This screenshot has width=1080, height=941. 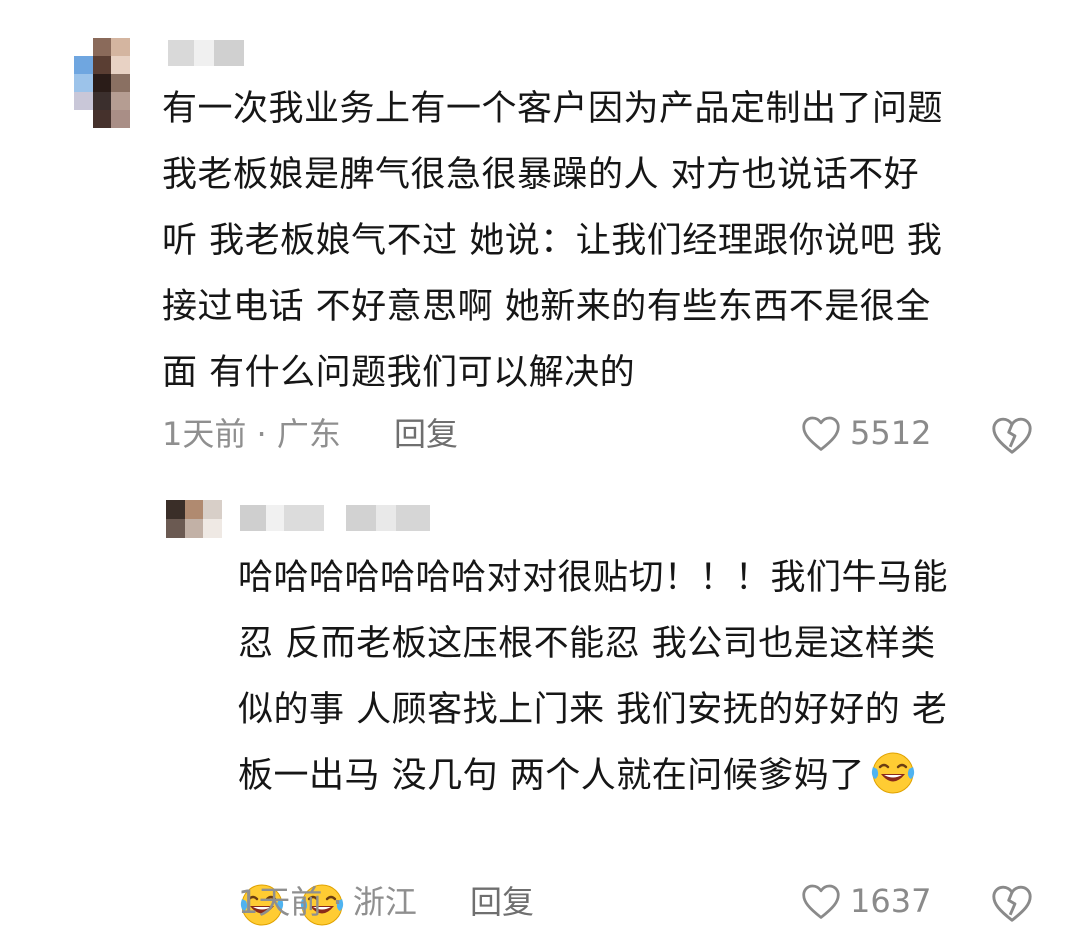 I want to click on comment-like-count: 5512, so click(x=891, y=433).